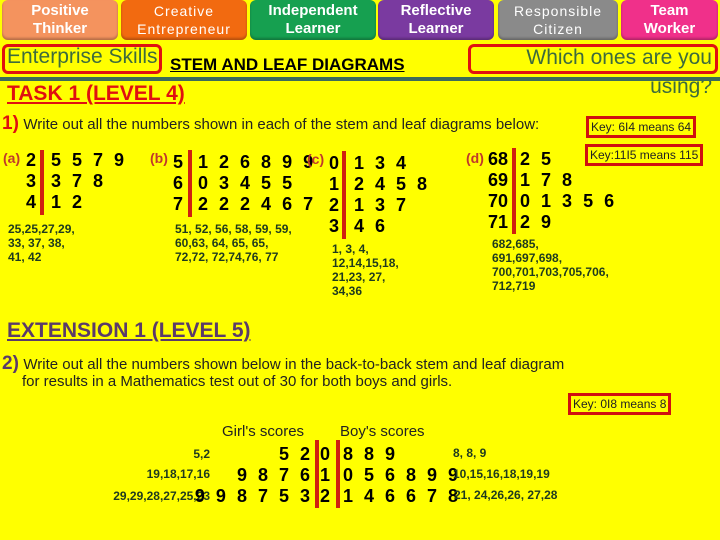  I want to click on stem-leaf-row: 69 1 7 8, so click(552, 180).